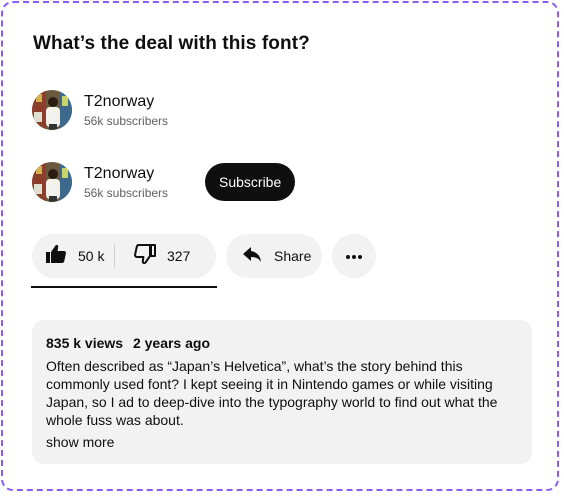  Describe the element at coordinates (282, 442) in the screenshot. I see `show-more-link: show more` at that location.